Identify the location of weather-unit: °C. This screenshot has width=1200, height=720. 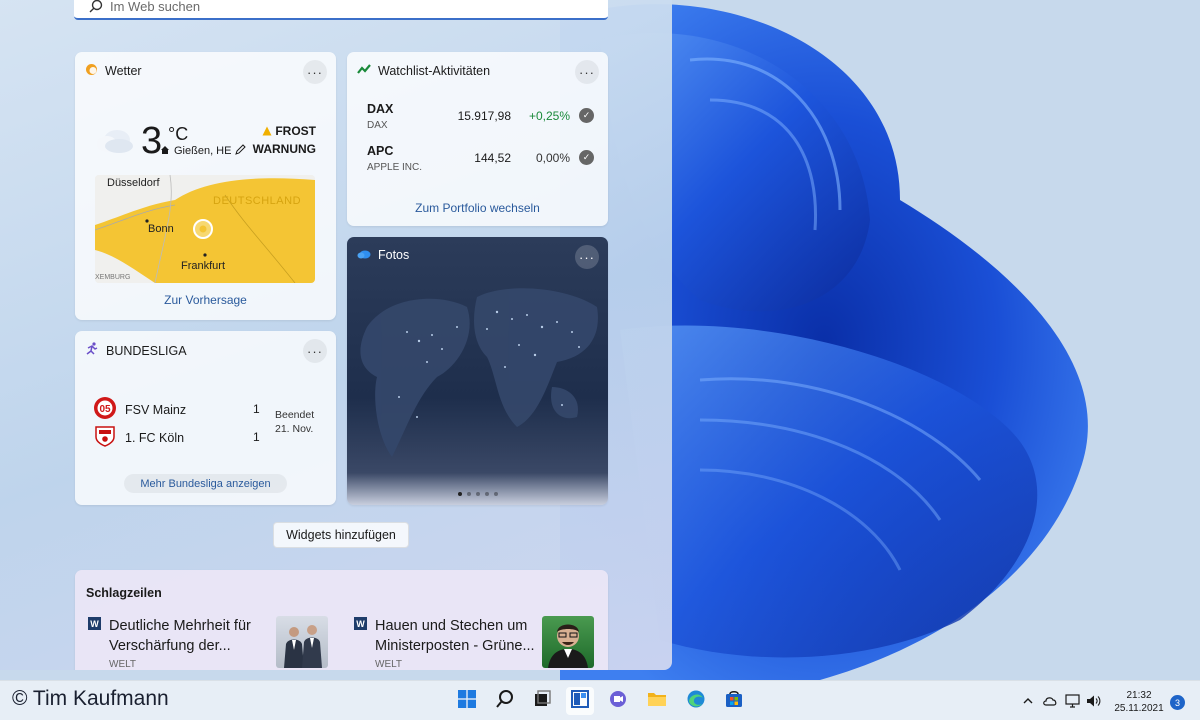
(178, 134).